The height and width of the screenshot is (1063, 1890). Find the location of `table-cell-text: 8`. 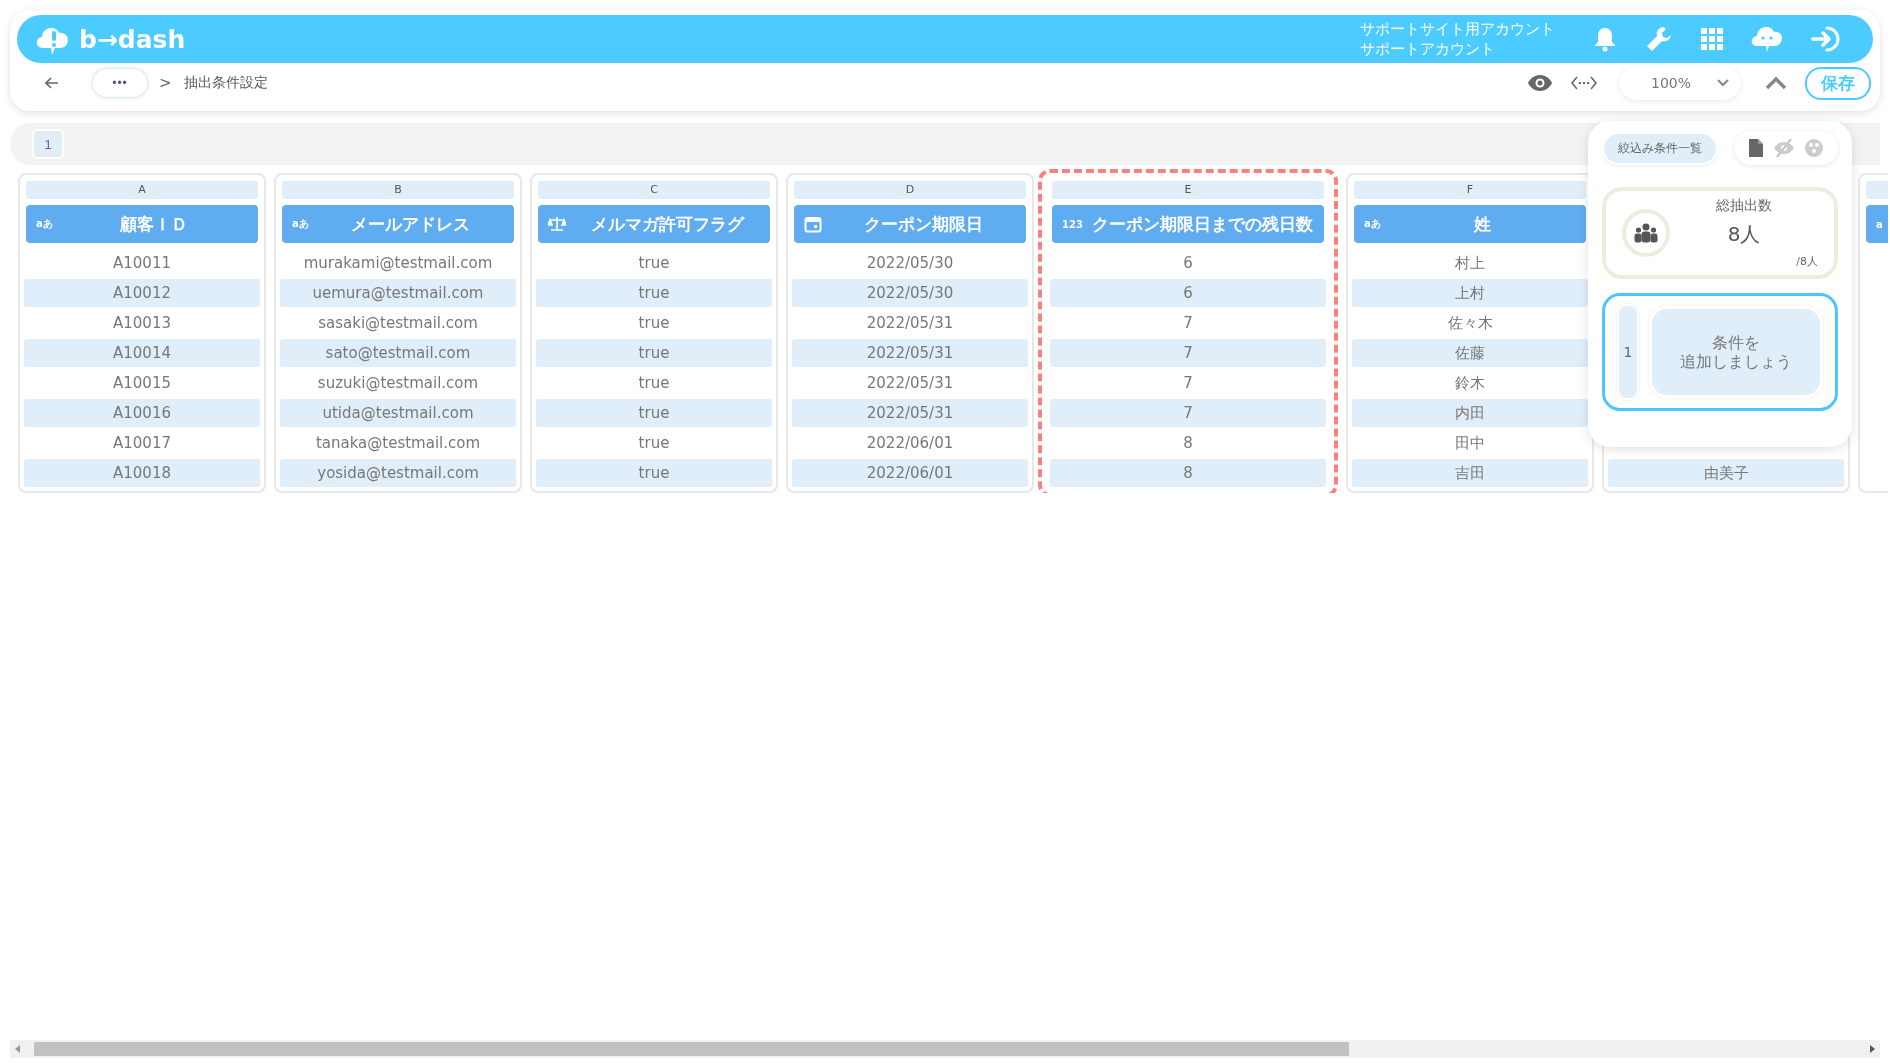

table-cell-text: 8 is located at coordinates (1188, 443).